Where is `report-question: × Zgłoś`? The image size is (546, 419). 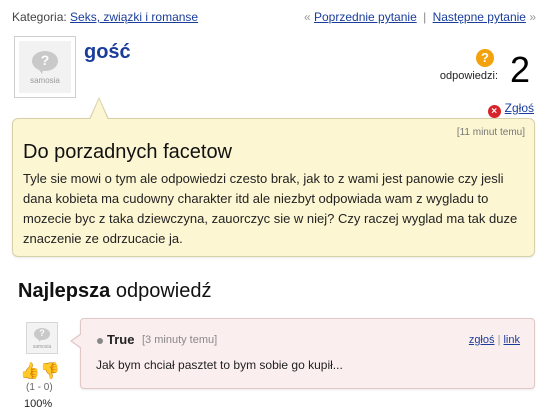 report-question: × Zgłoś is located at coordinates (510, 109).